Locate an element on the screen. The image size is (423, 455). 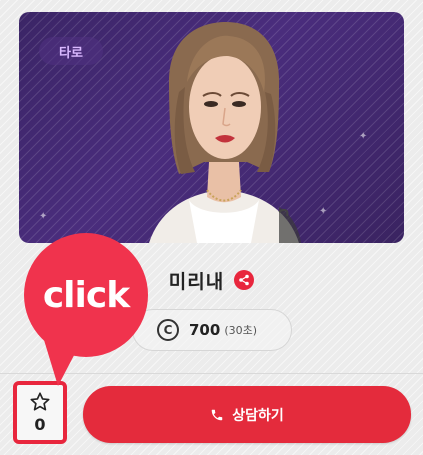
callout-pointer is located at coordinates (63, 363).